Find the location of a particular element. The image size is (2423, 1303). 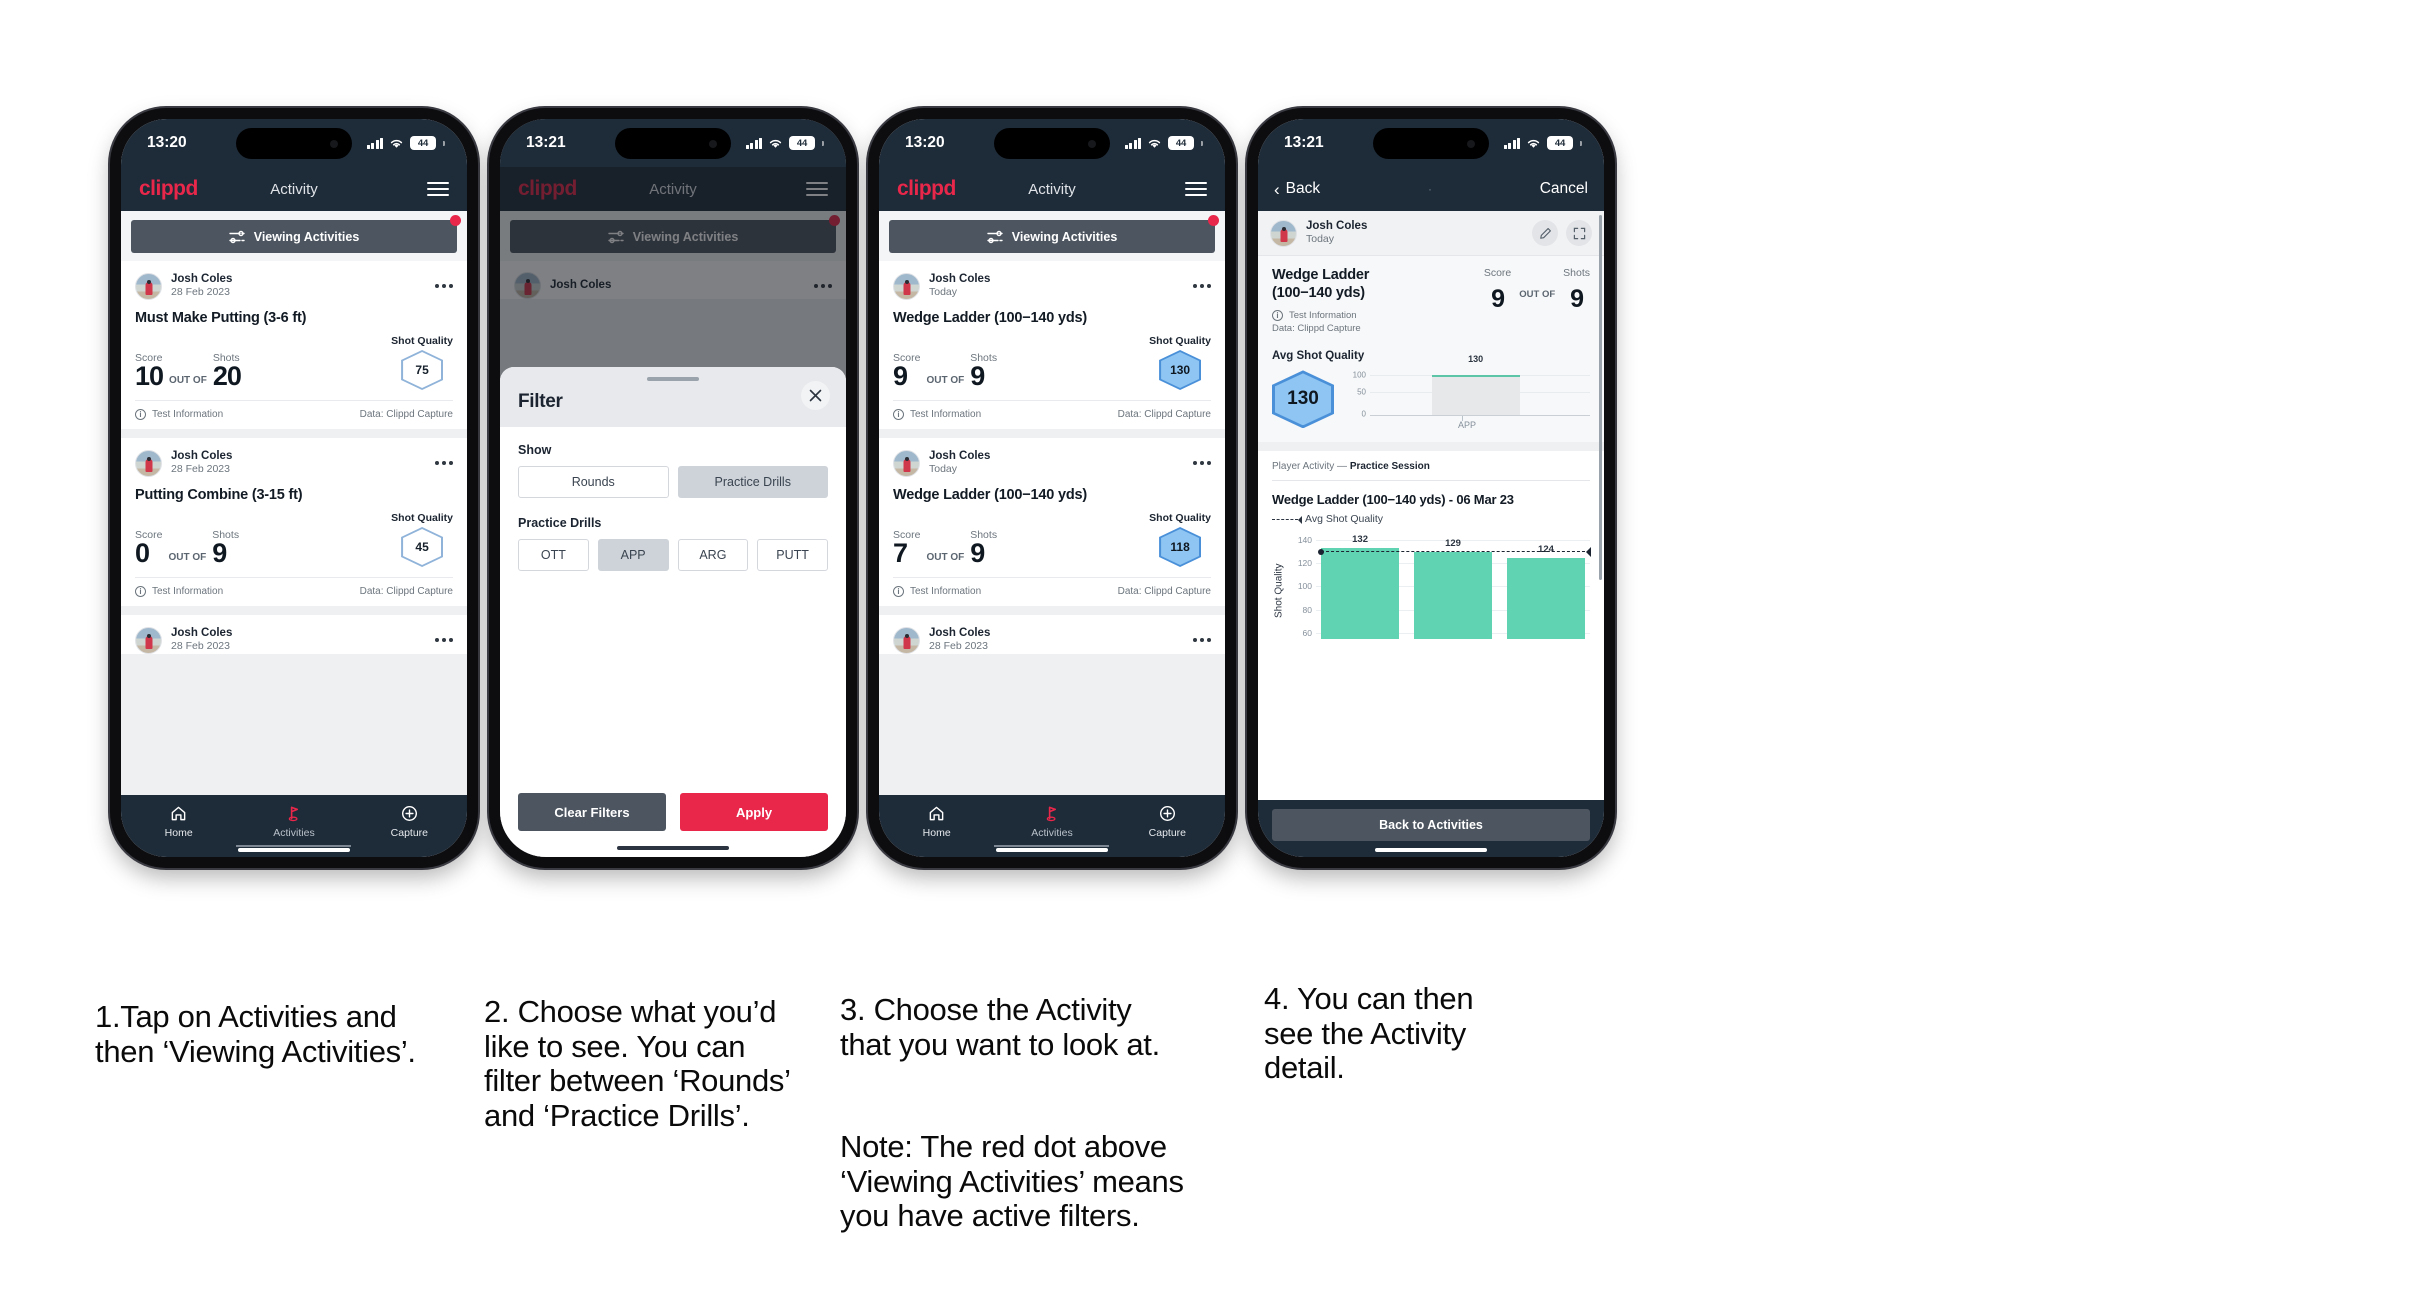

back-button: ‹ Back is located at coordinates (1297, 189).